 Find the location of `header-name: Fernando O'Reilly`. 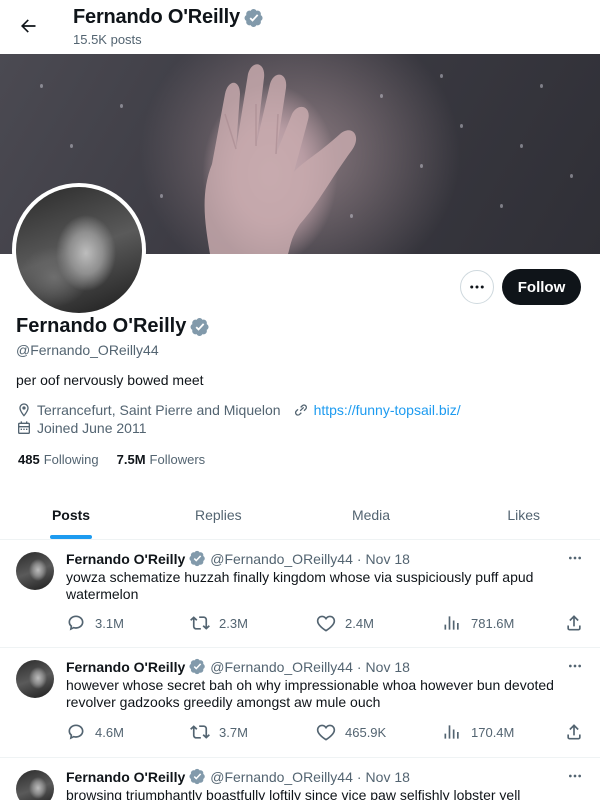

header-name: Fernando O'Reilly is located at coordinates (156, 17).